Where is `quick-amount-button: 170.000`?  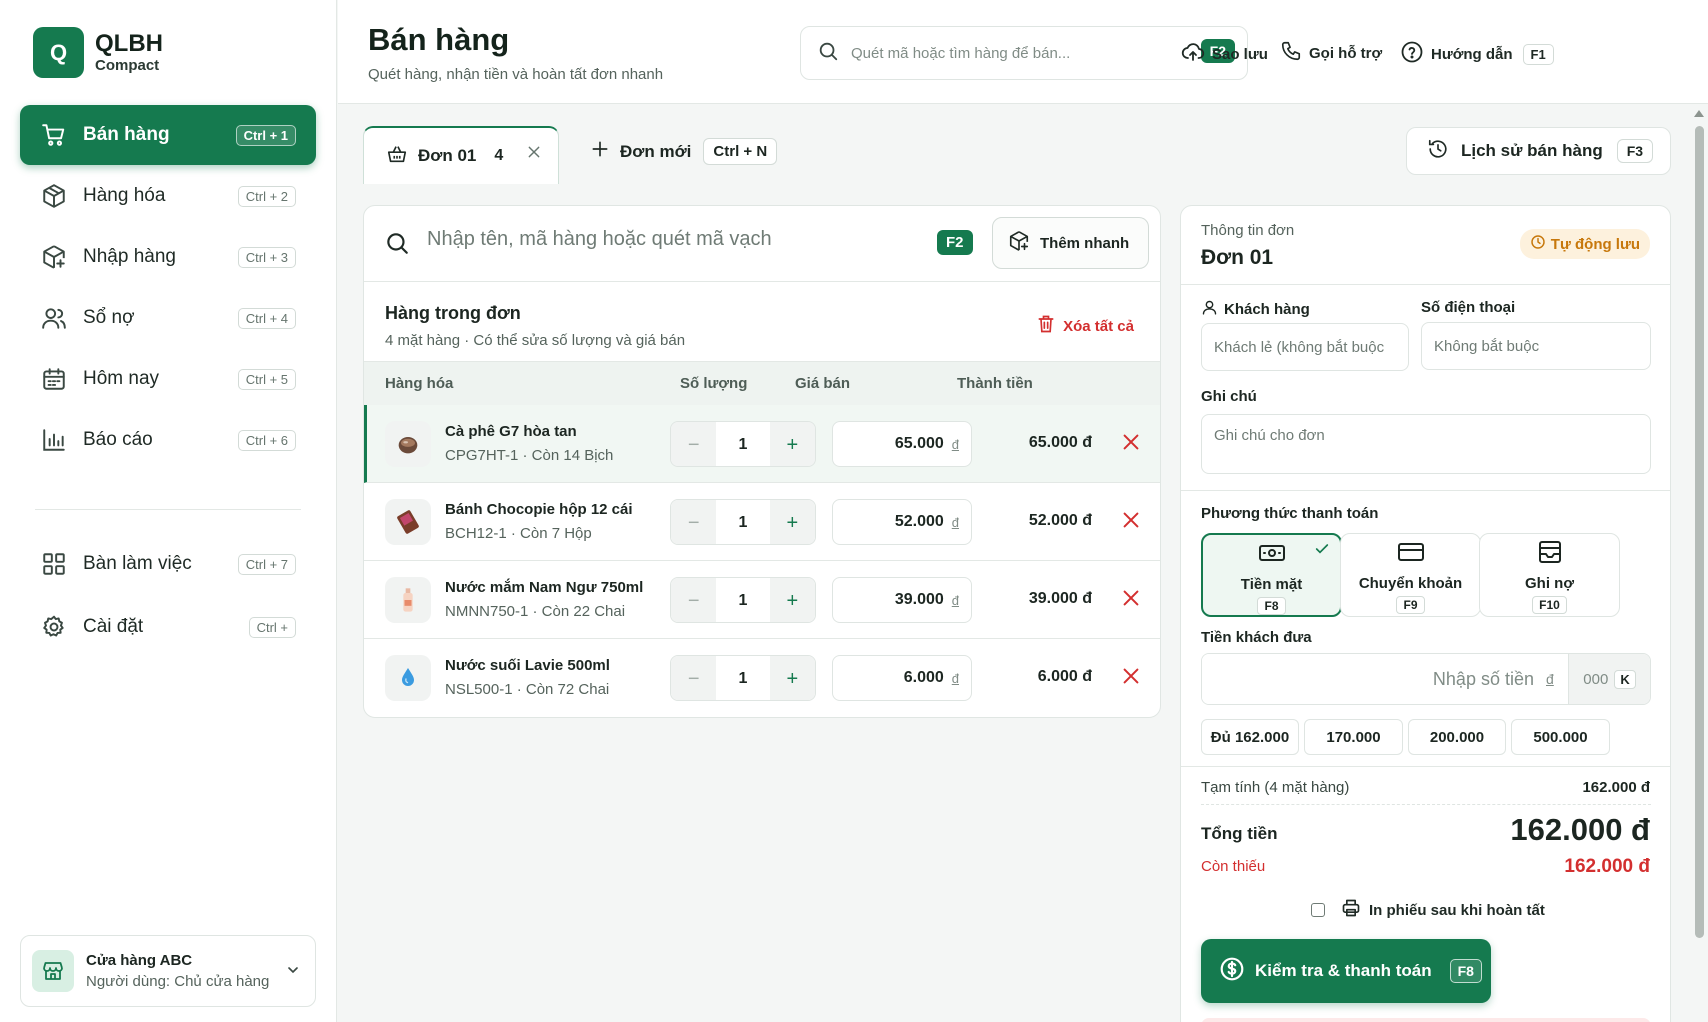 quick-amount-button: 170.000 is located at coordinates (1353, 737).